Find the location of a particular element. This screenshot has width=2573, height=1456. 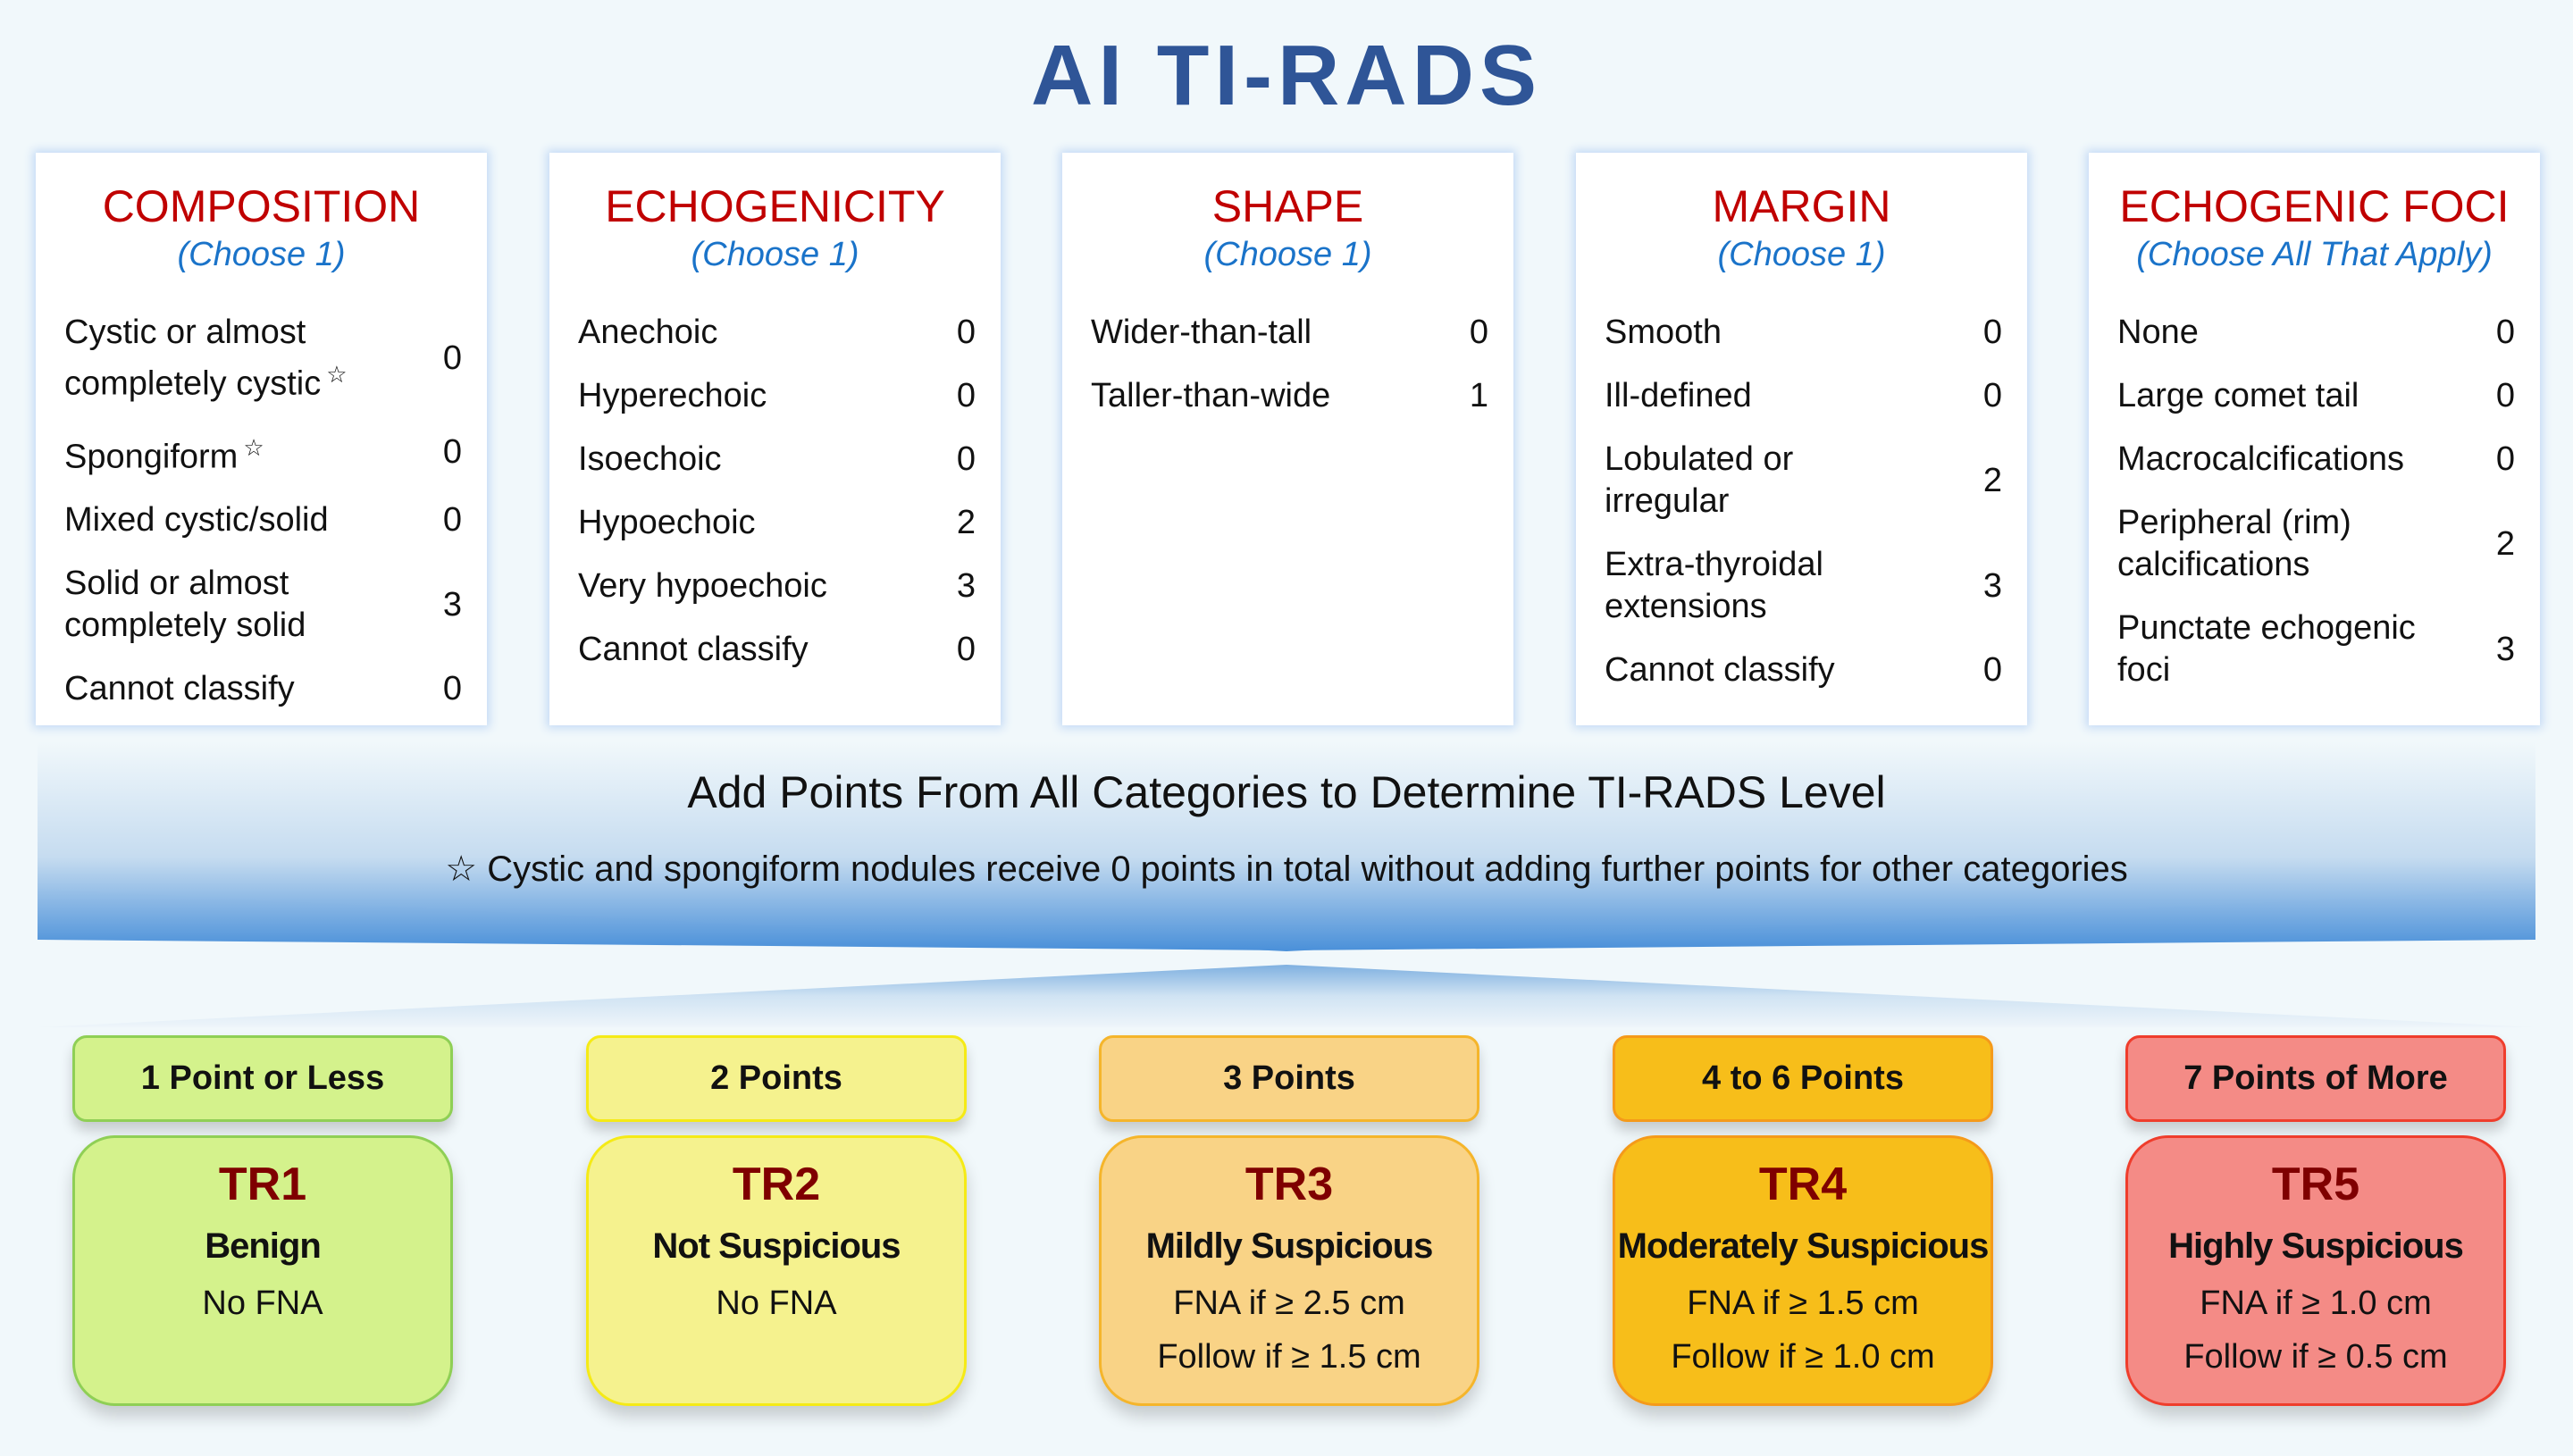

category-item: Very hypoechoic 3 is located at coordinates (777, 586).